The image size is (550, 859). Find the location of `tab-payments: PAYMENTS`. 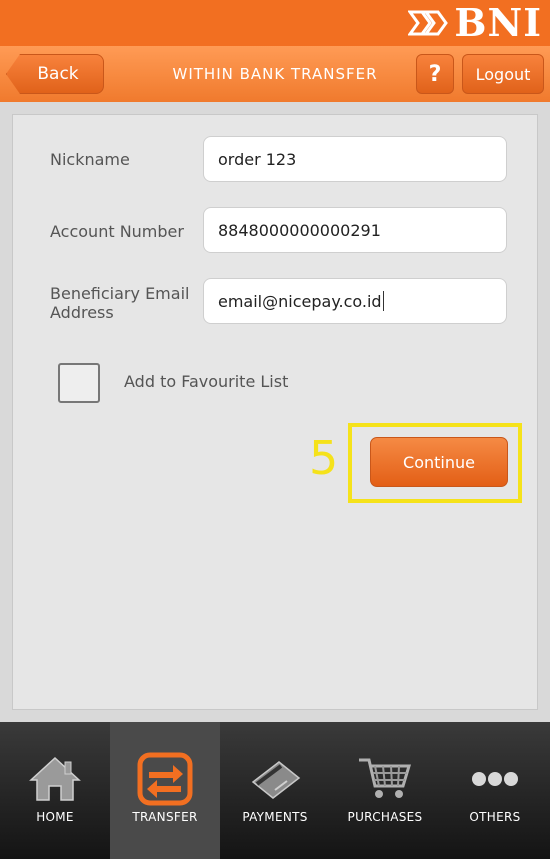

tab-payments: PAYMENTS is located at coordinates (275, 790).